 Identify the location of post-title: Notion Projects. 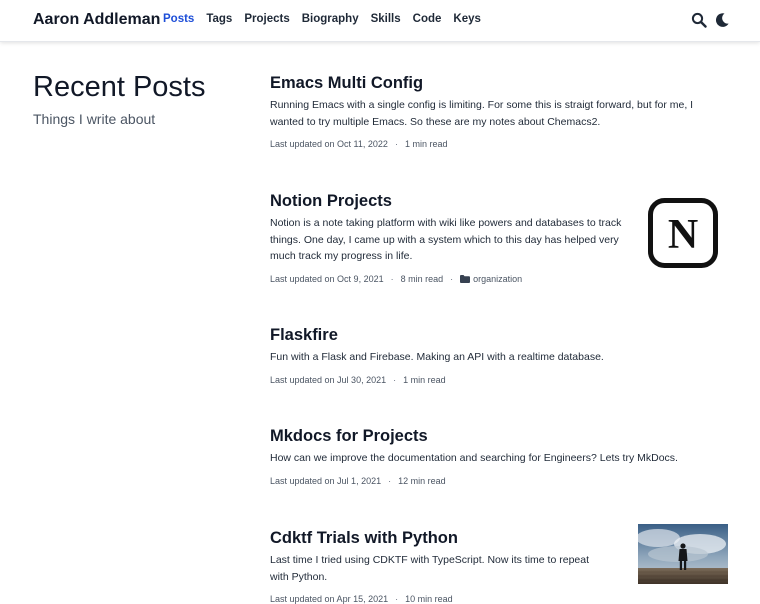
(447, 201).